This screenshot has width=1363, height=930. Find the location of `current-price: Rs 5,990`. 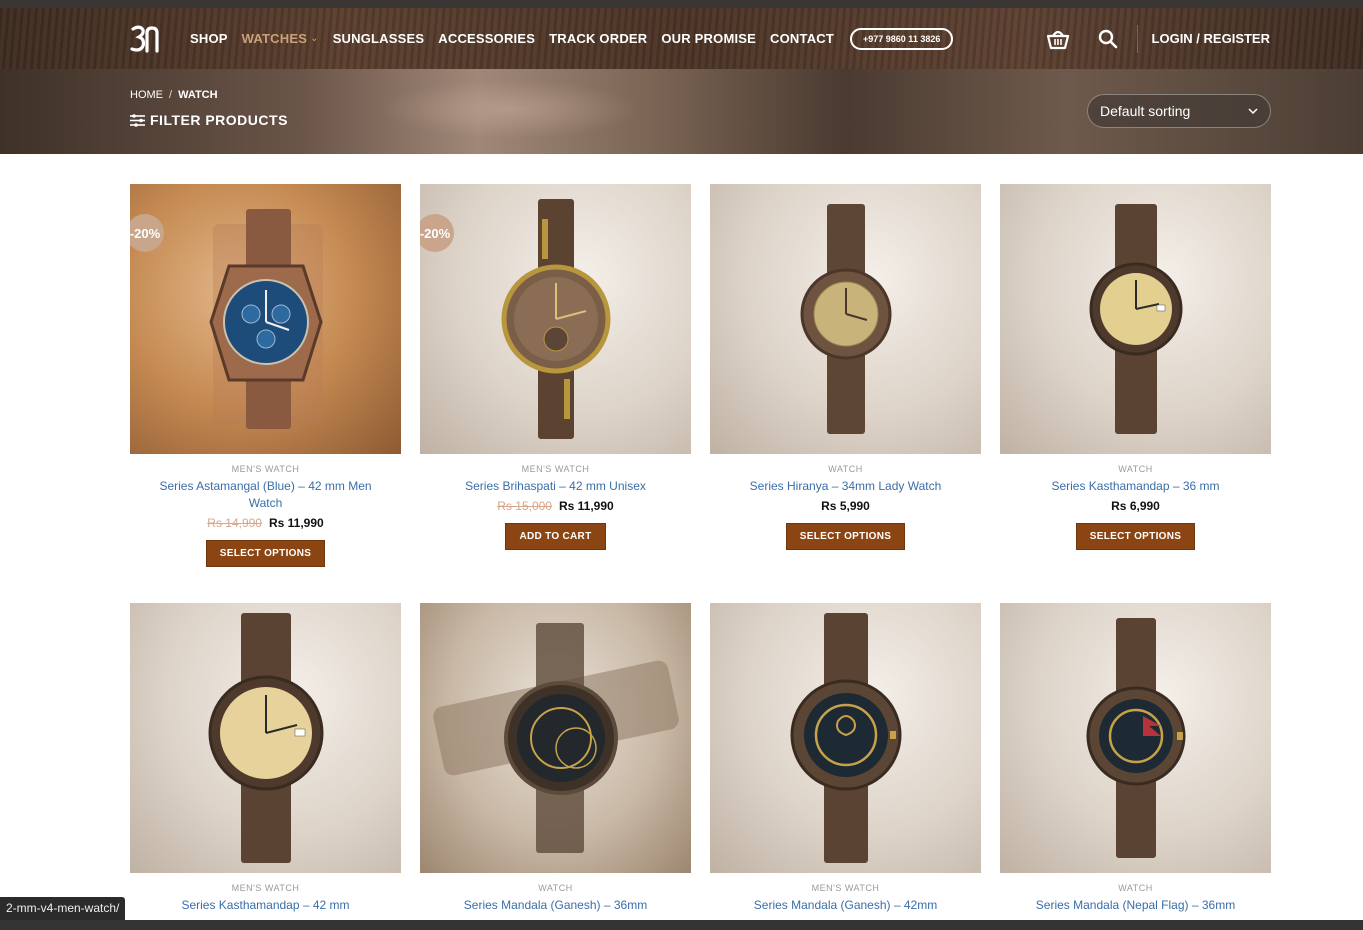

current-price: Rs 5,990 is located at coordinates (845, 506).